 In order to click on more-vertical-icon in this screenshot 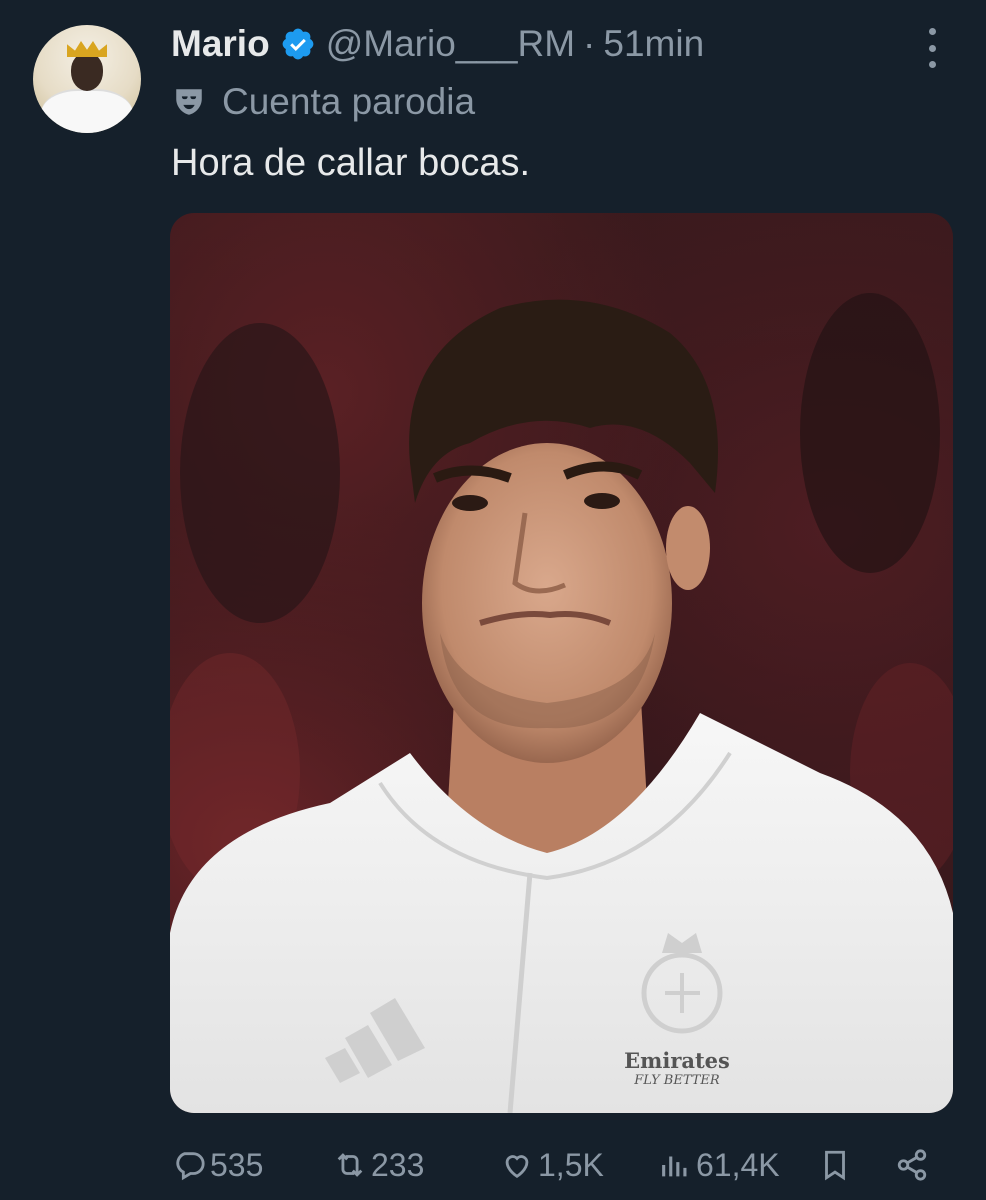, I will do `click(932, 48)`.